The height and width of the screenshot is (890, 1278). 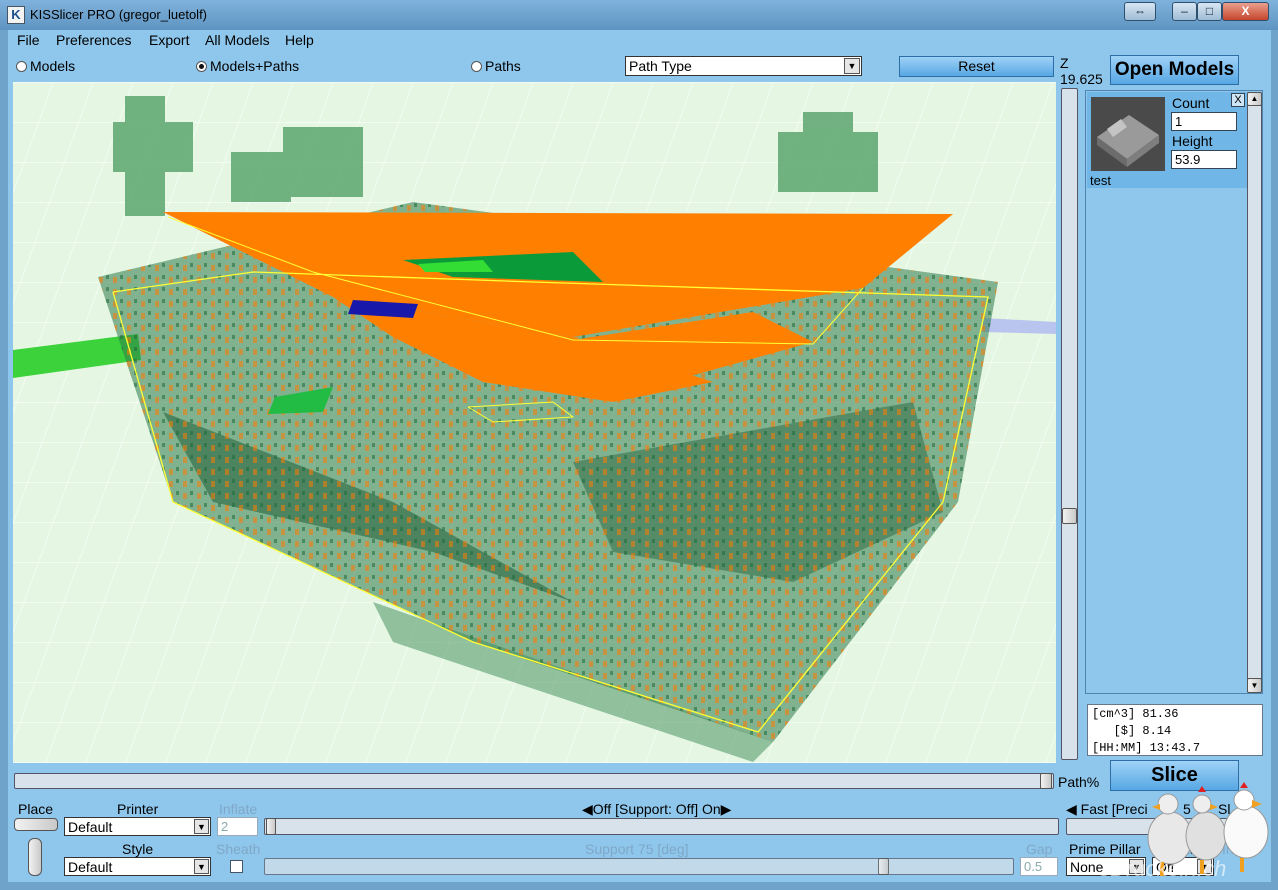 I want to click on z-value: 19.625, so click(x=1081, y=79).